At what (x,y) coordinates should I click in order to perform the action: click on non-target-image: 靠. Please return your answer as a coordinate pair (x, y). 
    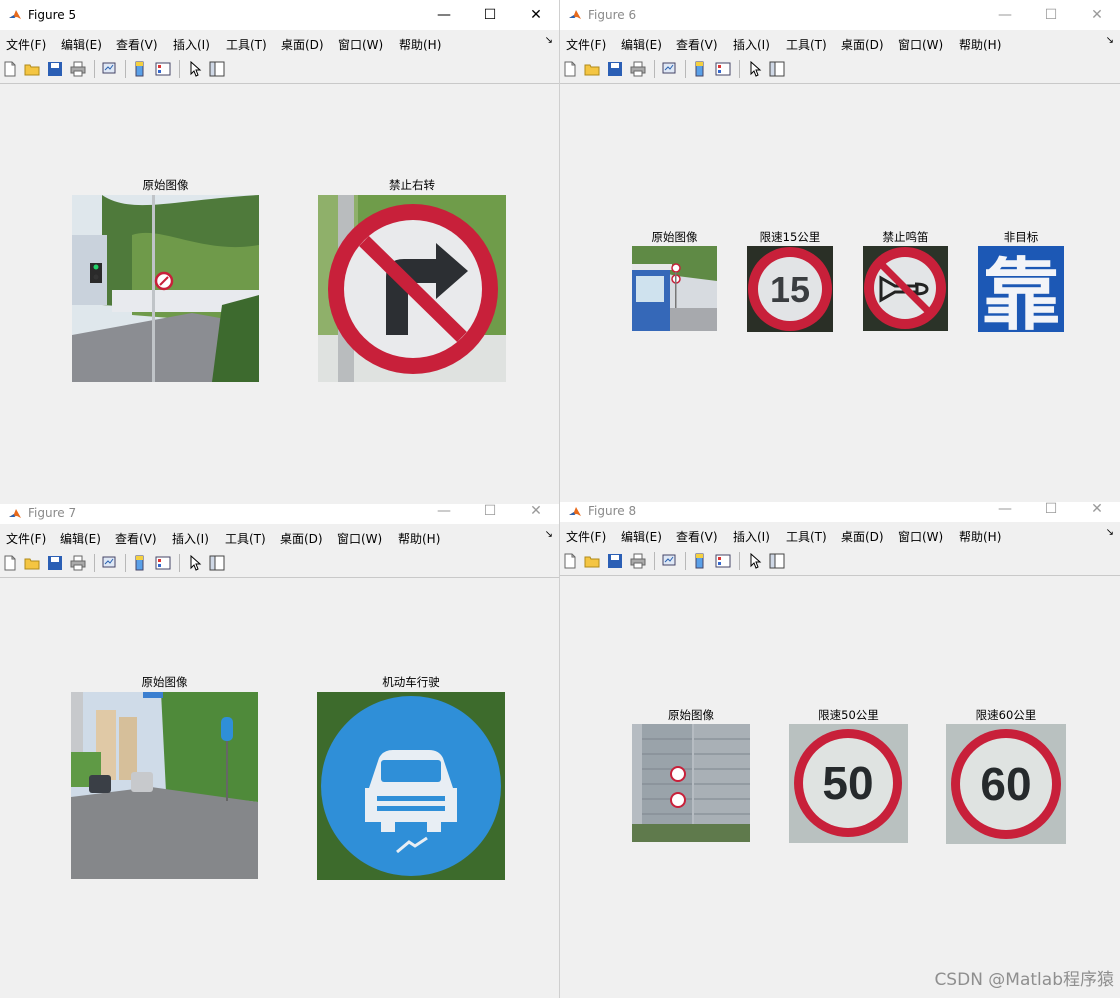
    Looking at the image, I should click on (1021, 289).